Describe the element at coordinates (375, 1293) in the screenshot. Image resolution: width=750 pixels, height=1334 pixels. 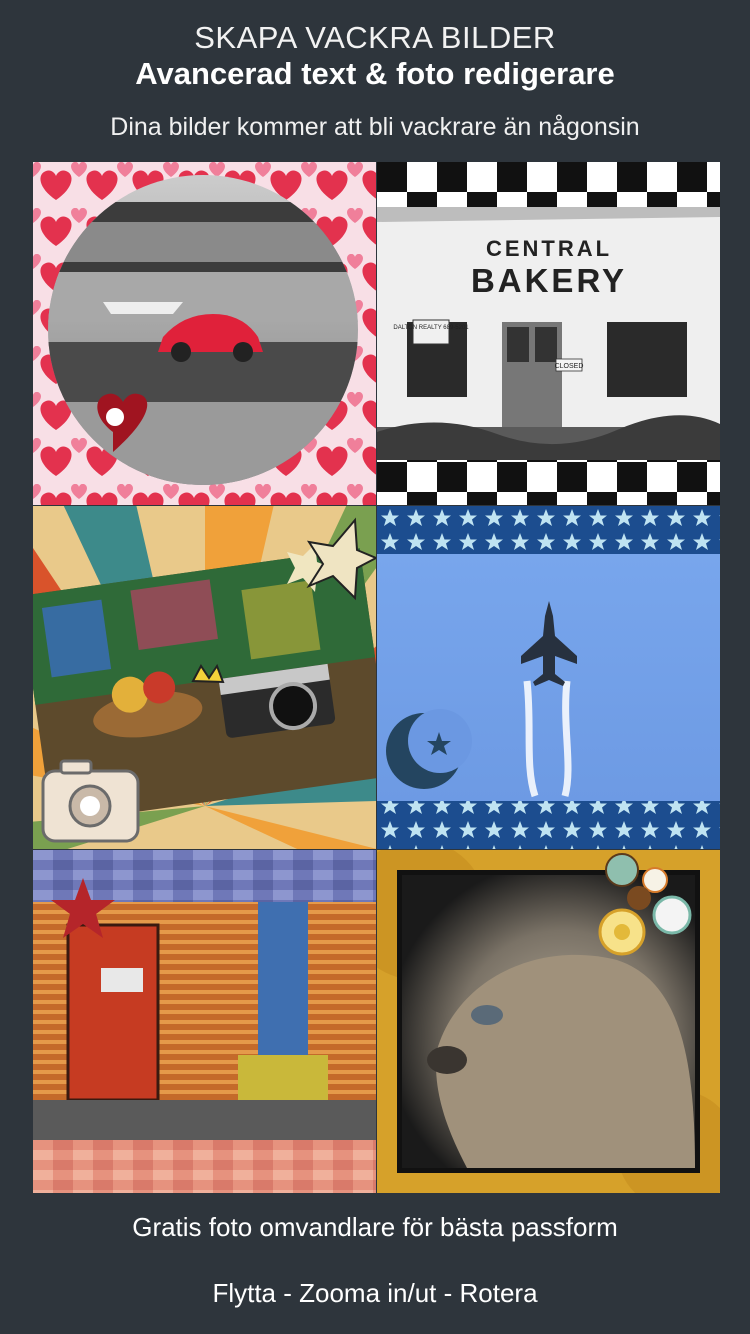
I see `feature-text-gestures: Flytta - Zooma in/ut - Rotera` at that location.